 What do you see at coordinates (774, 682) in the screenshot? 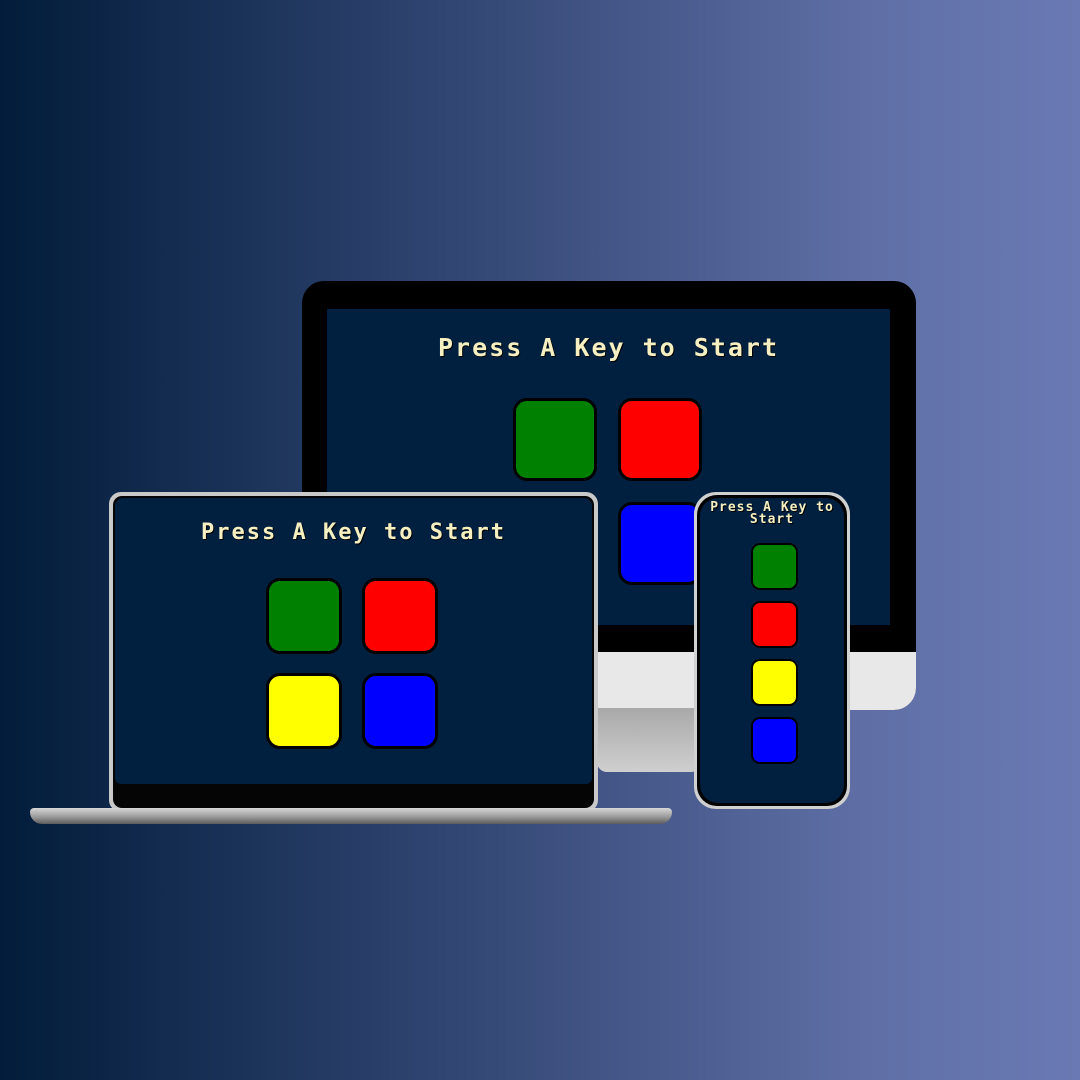
I see `phone-yellow-pad` at bounding box center [774, 682].